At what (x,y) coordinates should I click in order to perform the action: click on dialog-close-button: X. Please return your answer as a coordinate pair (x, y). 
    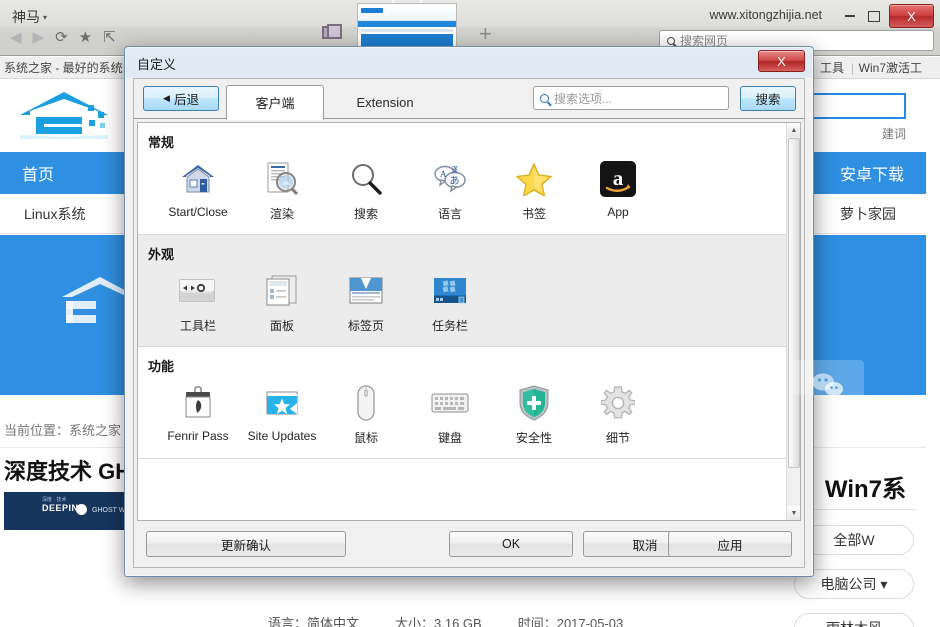
    Looking at the image, I should click on (781, 61).